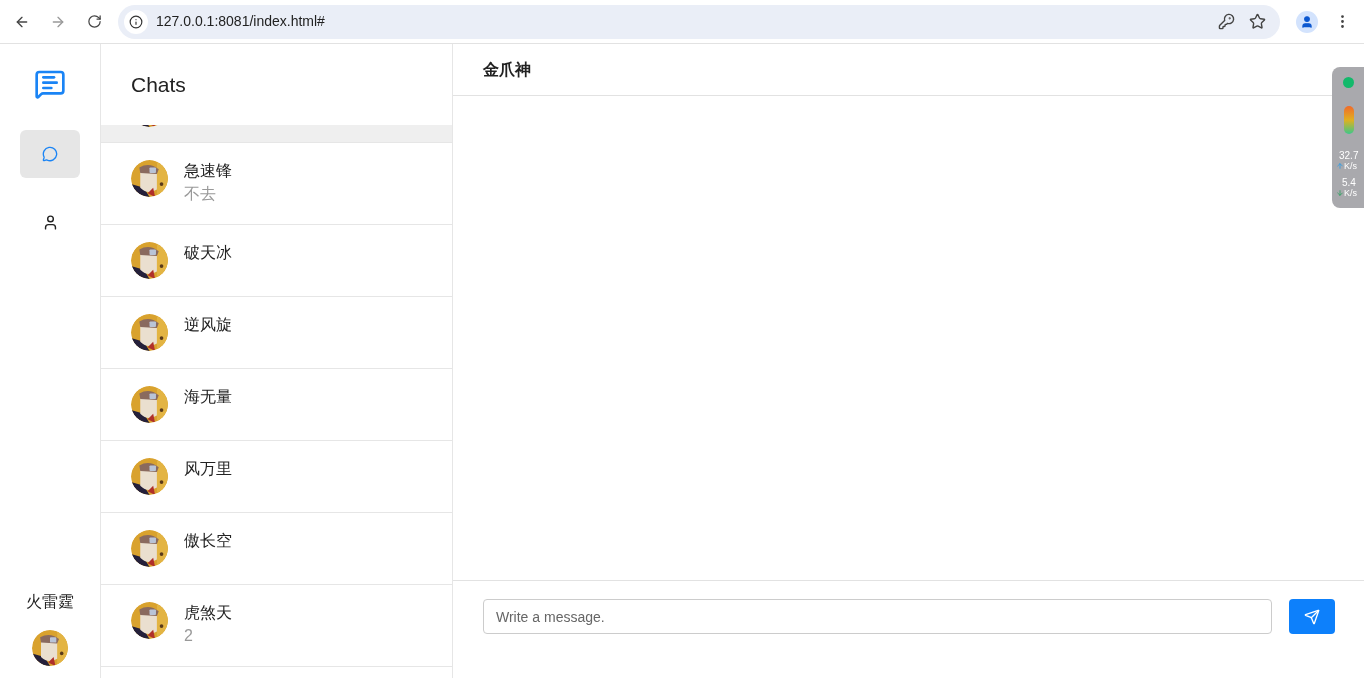 The height and width of the screenshot is (678, 1364). What do you see at coordinates (1340, 193) in the screenshot?
I see `down-arrow-icon` at bounding box center [1340, 193].